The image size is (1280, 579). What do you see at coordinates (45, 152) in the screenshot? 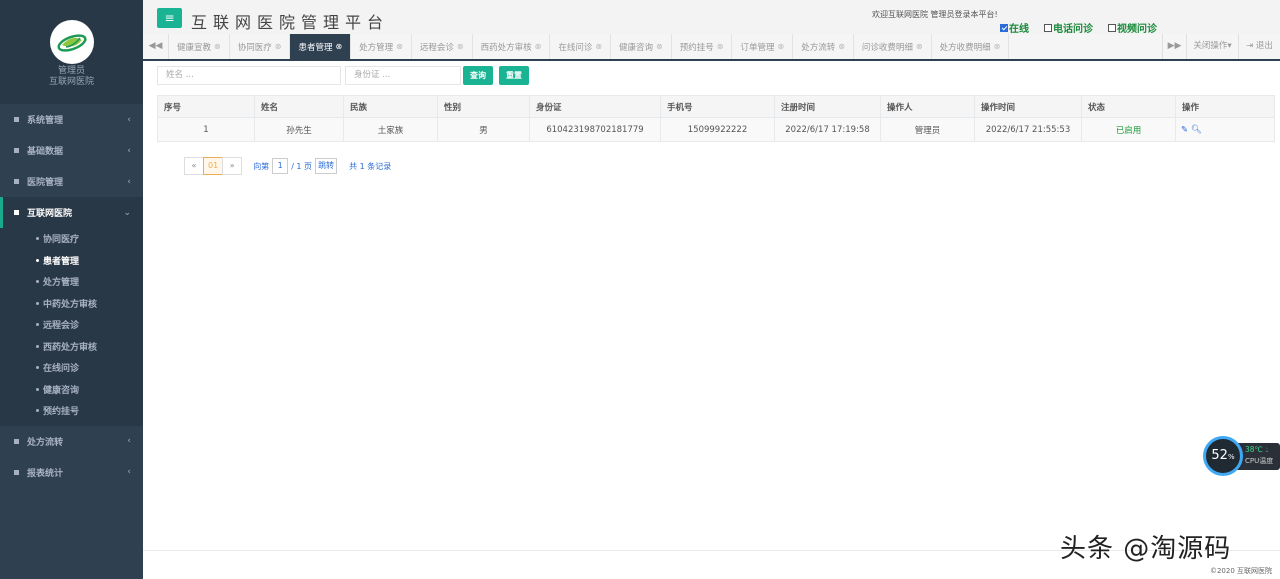
I see `sidebar-item-label: 基础数据` at bounding box center [45, 152].